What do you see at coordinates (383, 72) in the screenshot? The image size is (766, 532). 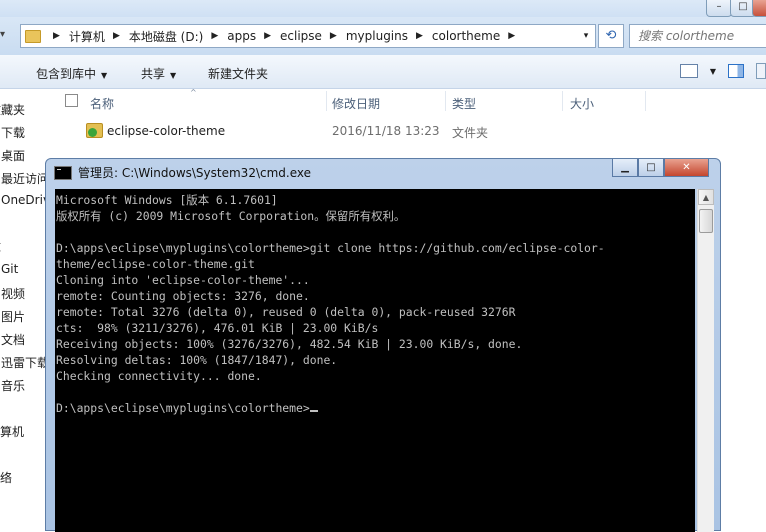 I see `command-bar: 包含到库中 ▼ 共享 ▼ 新建文件夹 ▼` at bounding box center [383, 72].